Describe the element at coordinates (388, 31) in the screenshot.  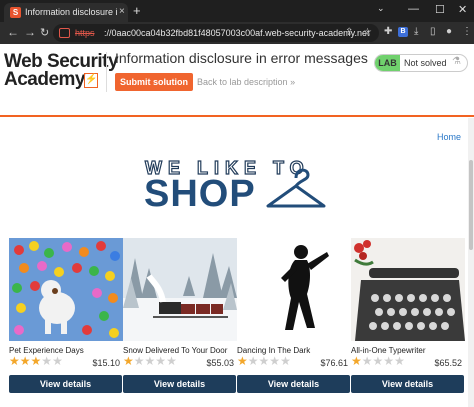
I see `extensions-puzzle-icon: ✚` at that location.